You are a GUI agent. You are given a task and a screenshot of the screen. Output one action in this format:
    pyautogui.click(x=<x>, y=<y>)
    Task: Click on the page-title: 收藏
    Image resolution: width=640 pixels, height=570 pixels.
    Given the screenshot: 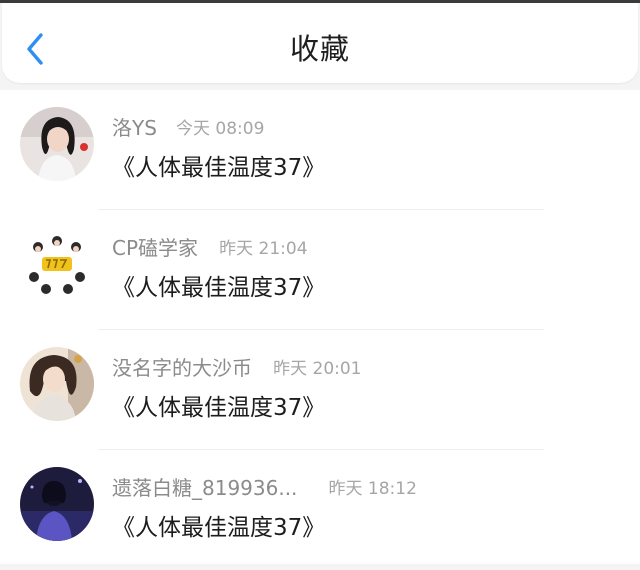 What is the action you would take?
    pyautogui.click(x=319, y=49)
    